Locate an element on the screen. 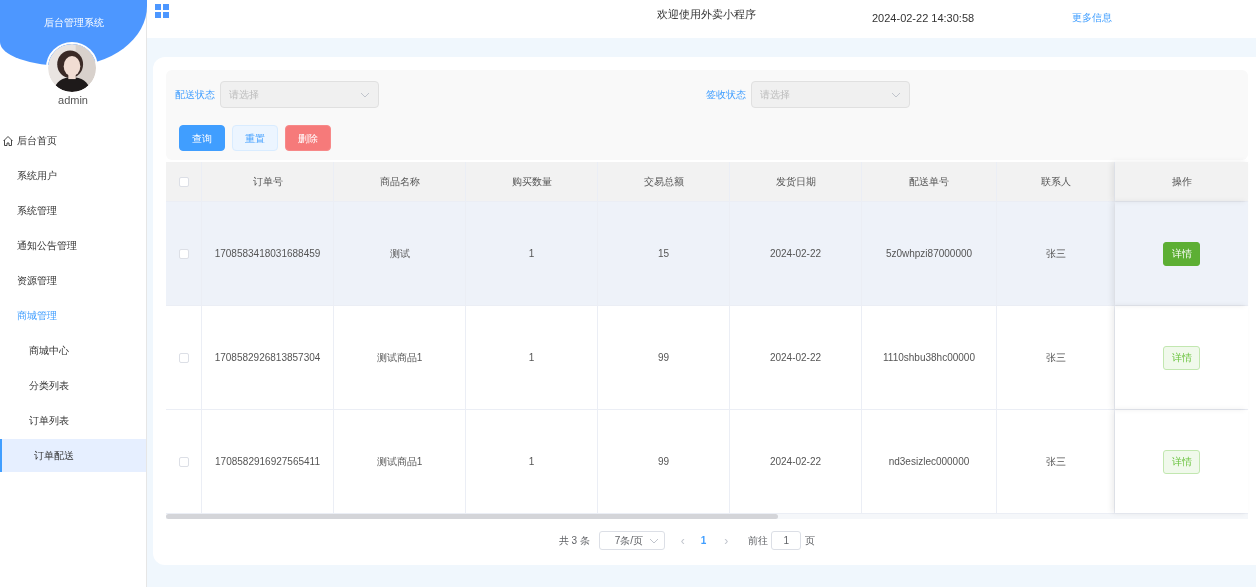  sidebar-item: 商城中心 is located at coordinates (73, 350).